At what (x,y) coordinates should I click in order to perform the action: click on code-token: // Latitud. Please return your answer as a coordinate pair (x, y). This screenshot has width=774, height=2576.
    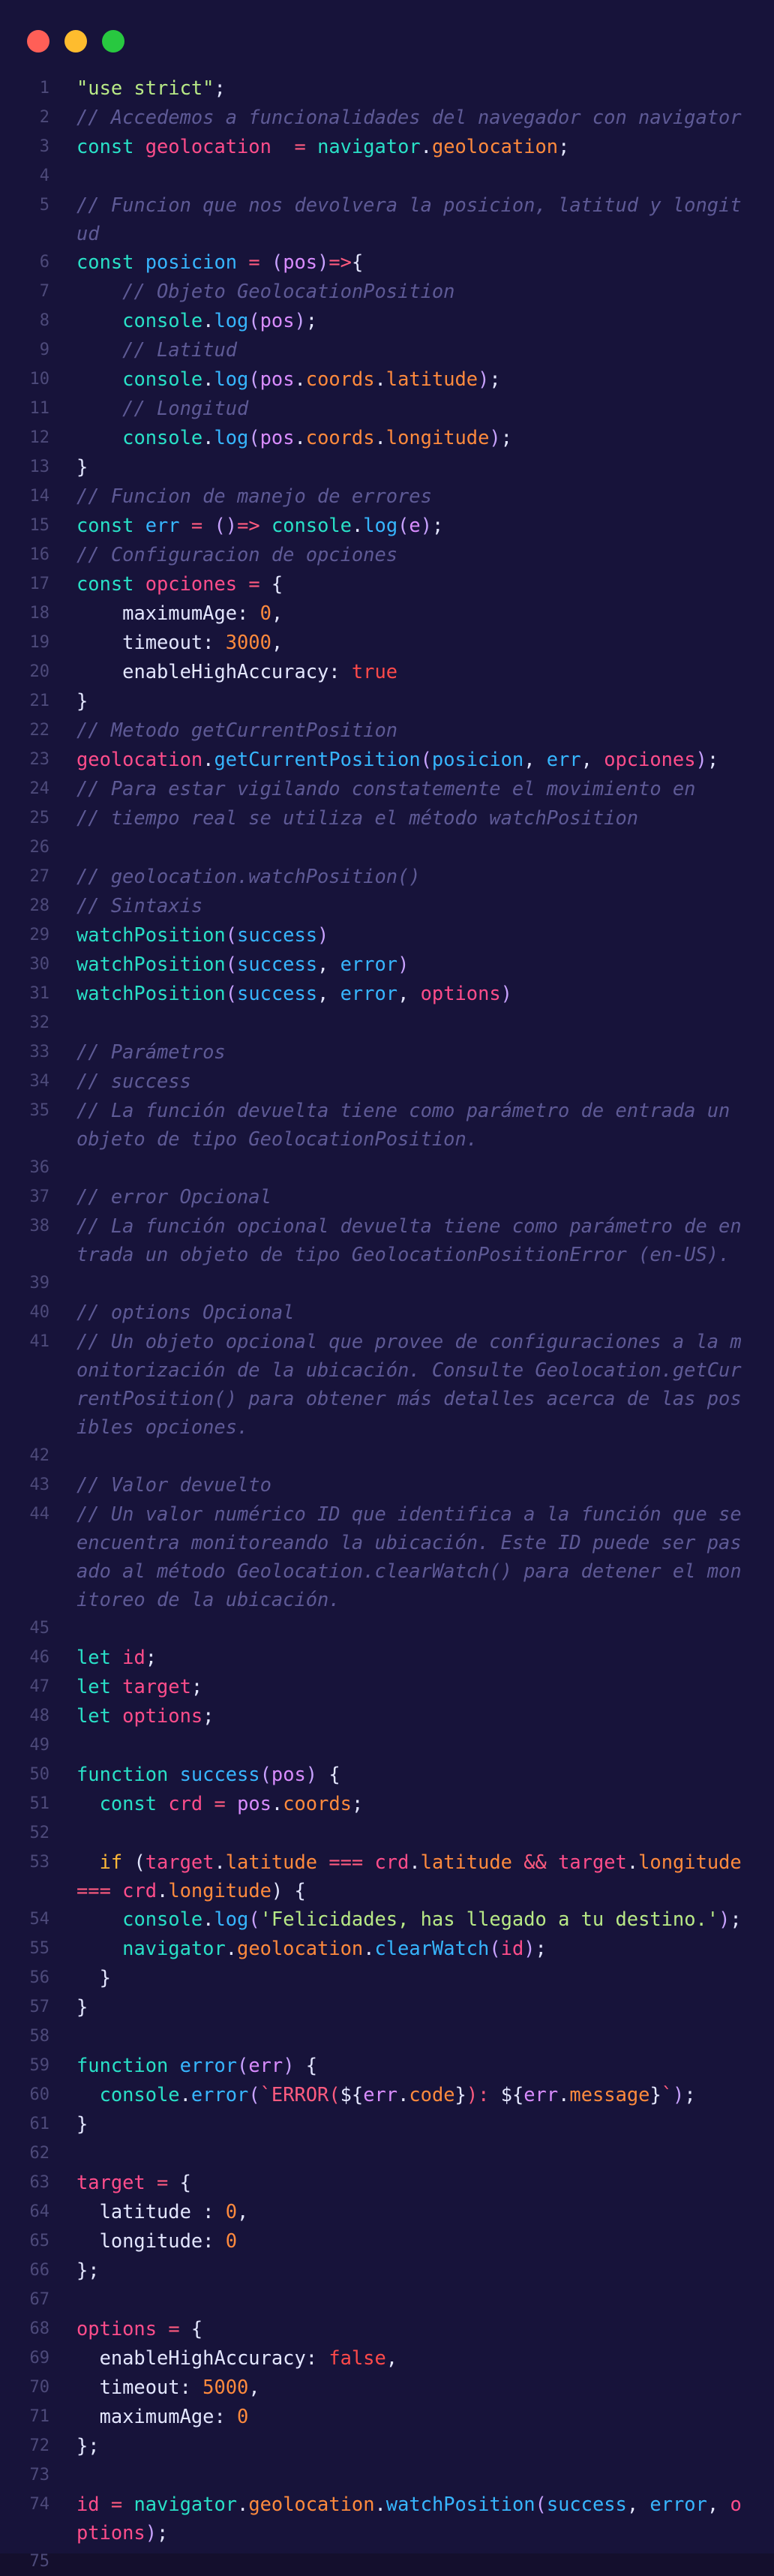
    Looking at the image, I should click on (180, 349).